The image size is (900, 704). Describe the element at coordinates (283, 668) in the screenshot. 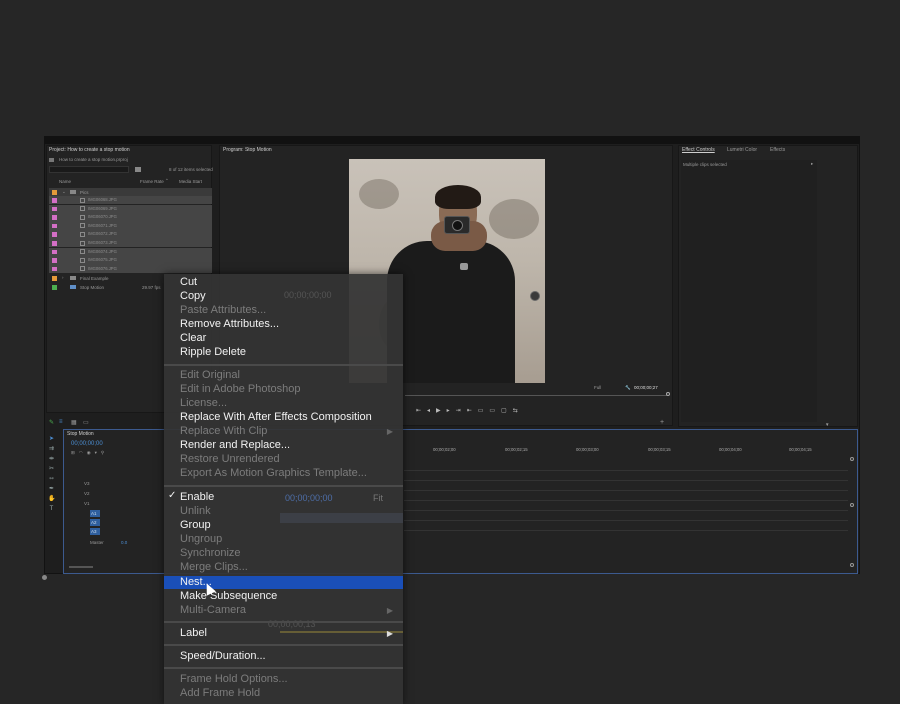

I see `menu-separator` at that location.